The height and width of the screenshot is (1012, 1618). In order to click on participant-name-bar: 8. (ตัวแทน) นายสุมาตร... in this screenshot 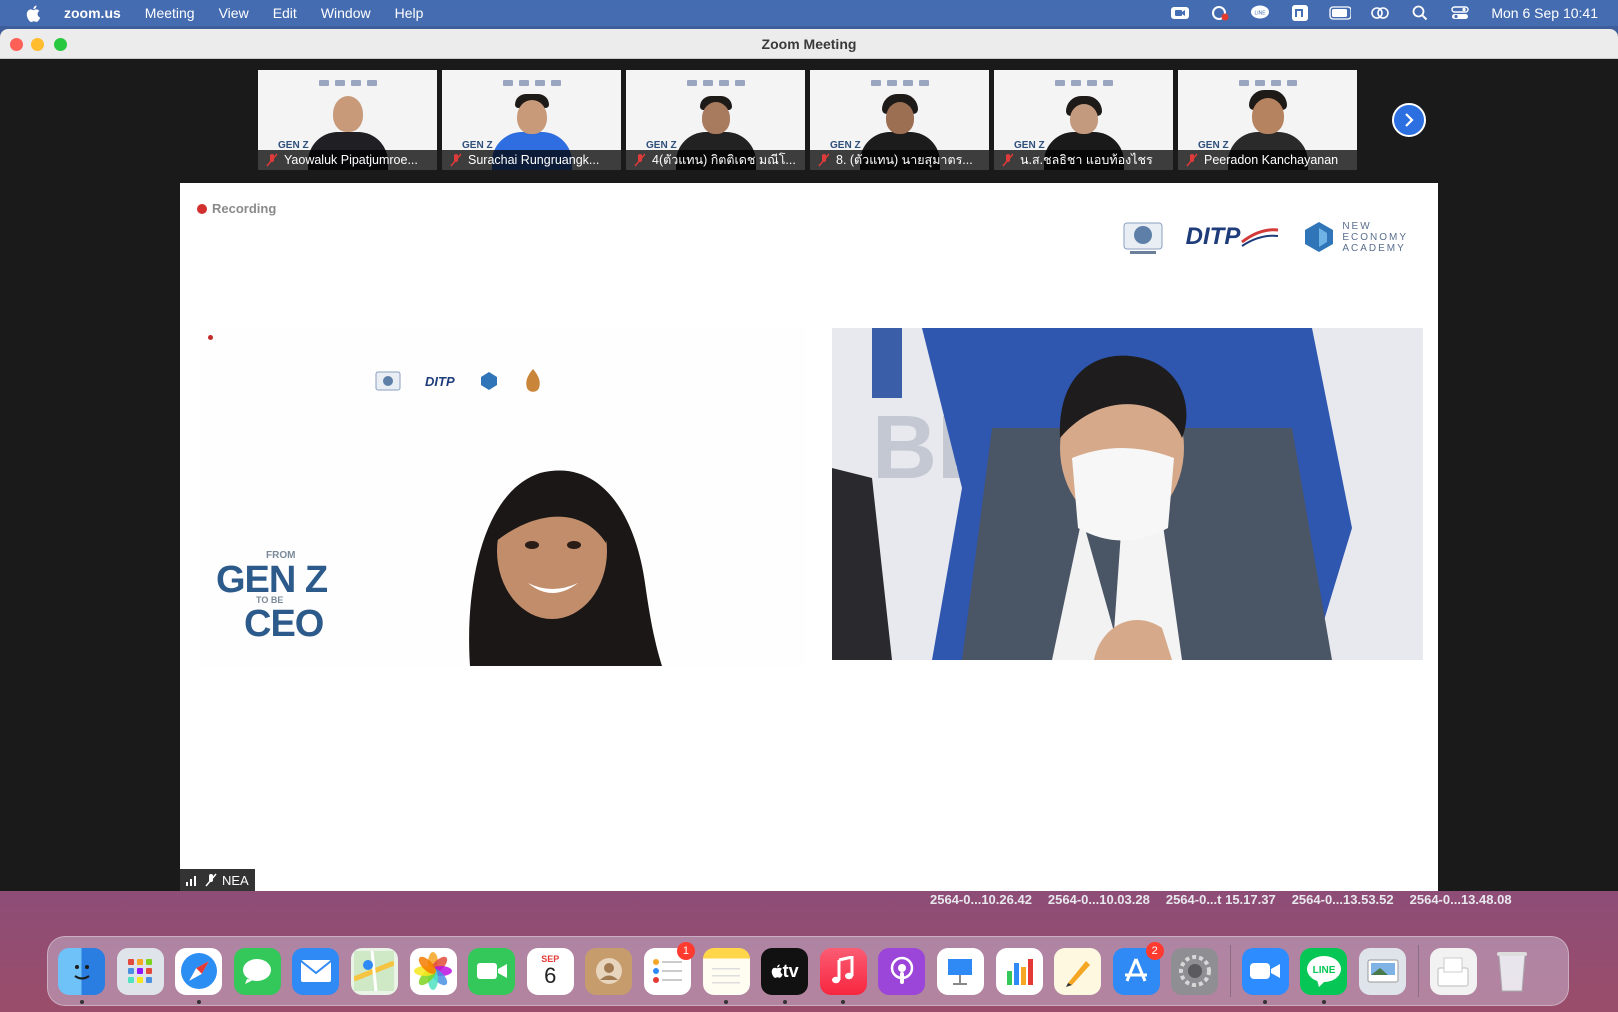, I will do `click(899, 160)`.